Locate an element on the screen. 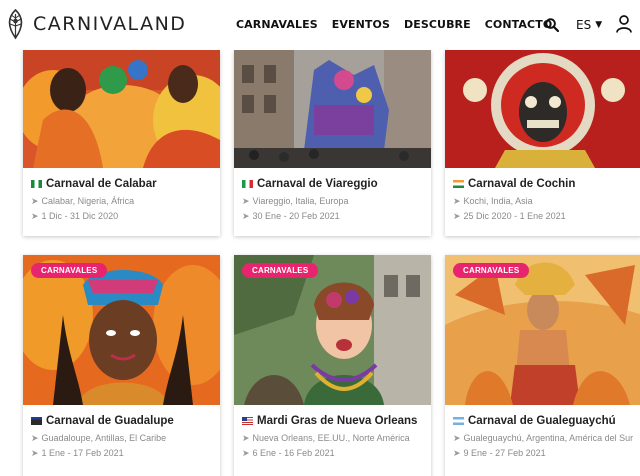 The width and height of the screenshot is (640, 476). card-location: ➤ Kochi, India, Asia is located at coordinates (543, 201).